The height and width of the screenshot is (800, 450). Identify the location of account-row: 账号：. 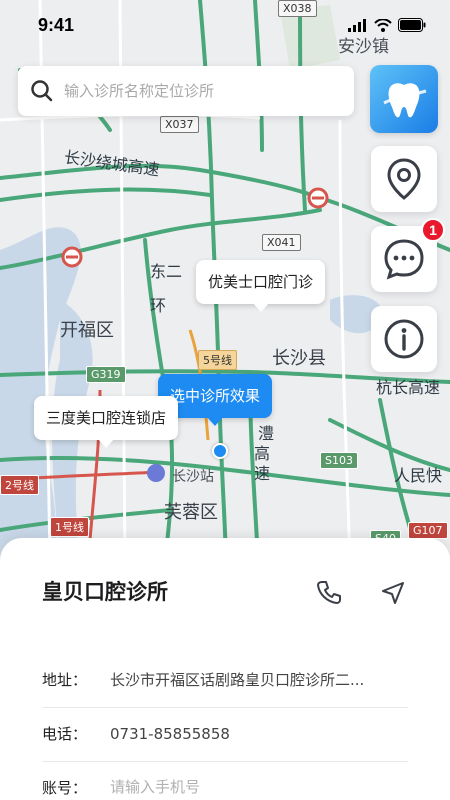
(225, 779).